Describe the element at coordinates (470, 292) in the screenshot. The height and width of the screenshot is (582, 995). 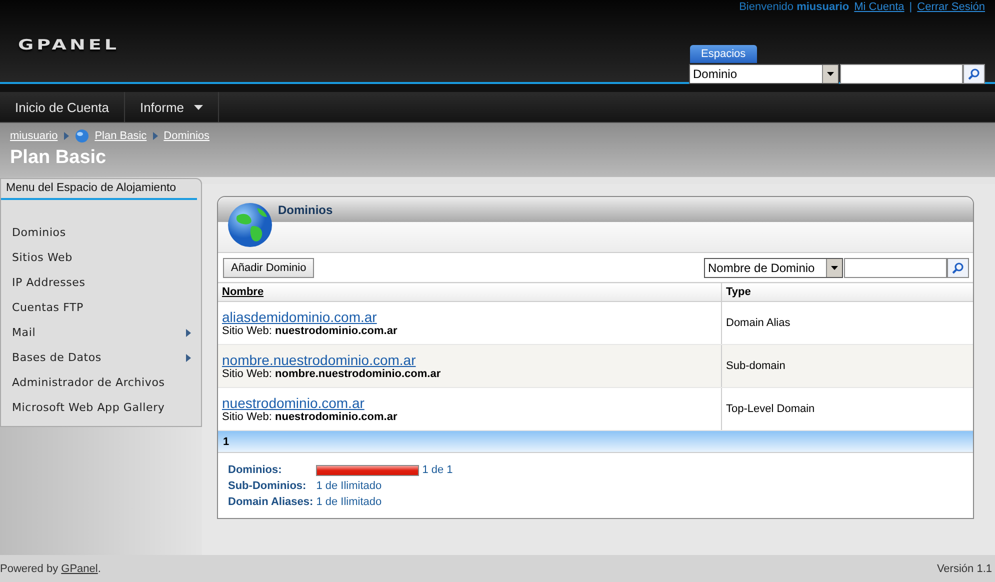
I see `column-header: Nombre` at that location.